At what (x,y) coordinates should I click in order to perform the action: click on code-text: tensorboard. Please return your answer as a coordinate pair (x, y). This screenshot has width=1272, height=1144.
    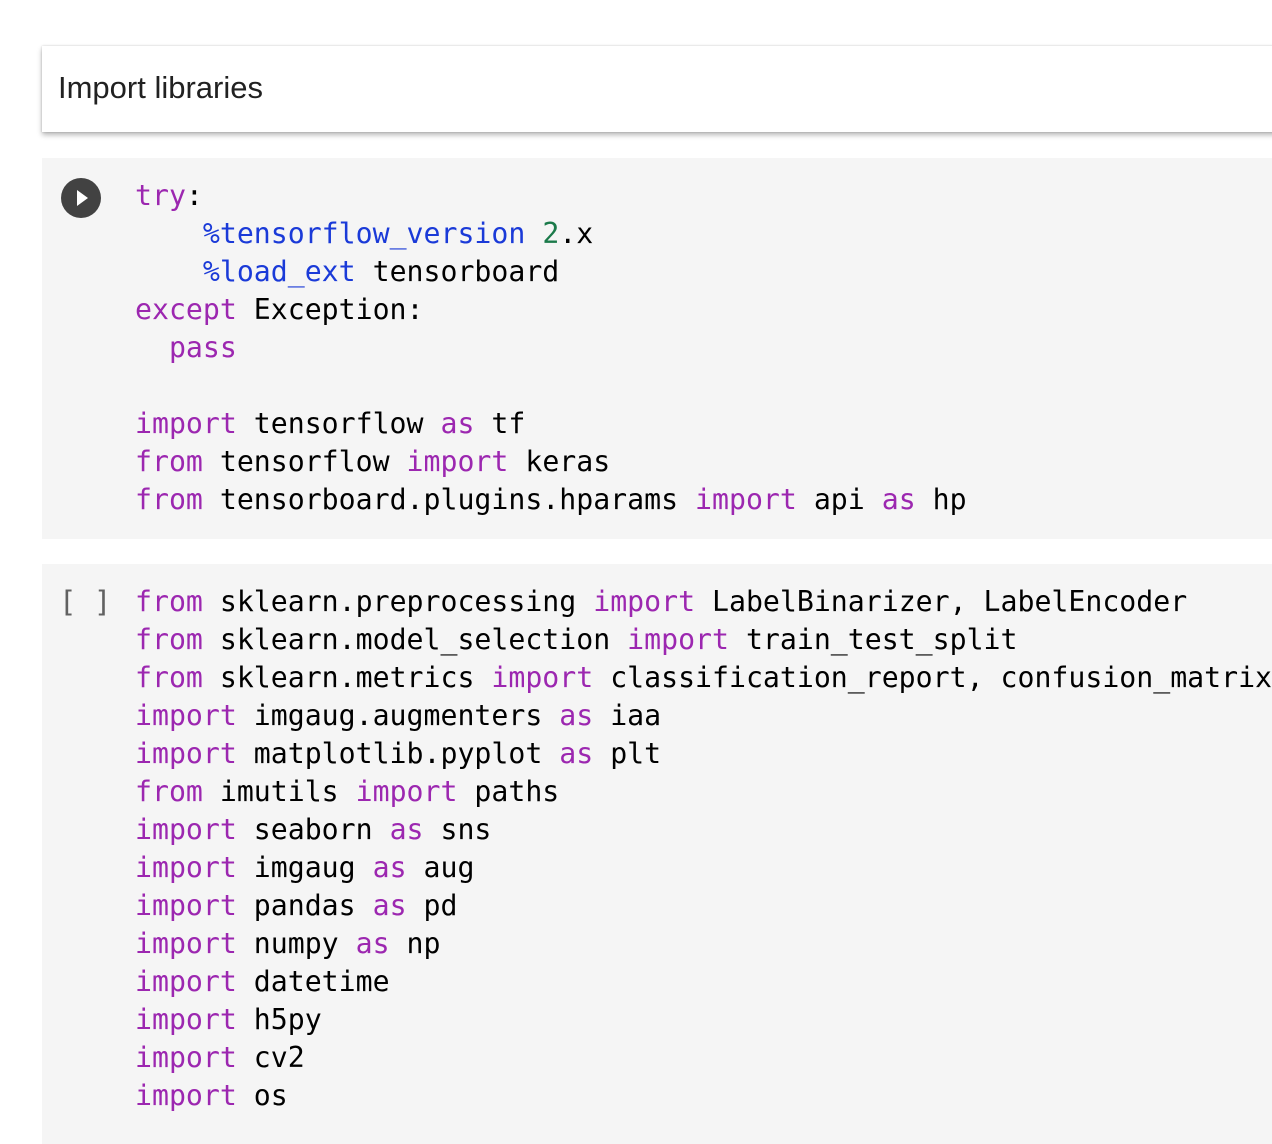
    Looking at the image, I should click on (457, 271).